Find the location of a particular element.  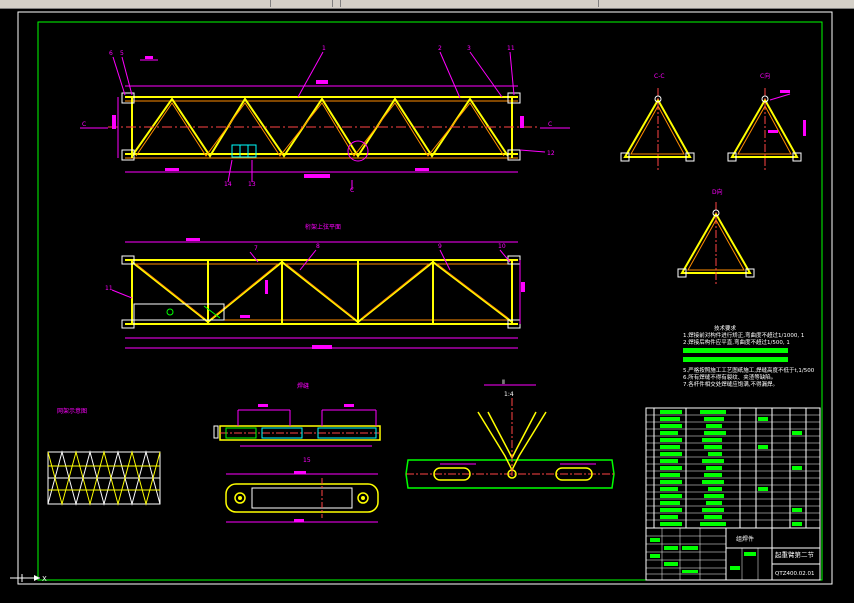

section-left-label: C is located at coordinates (84, 124).